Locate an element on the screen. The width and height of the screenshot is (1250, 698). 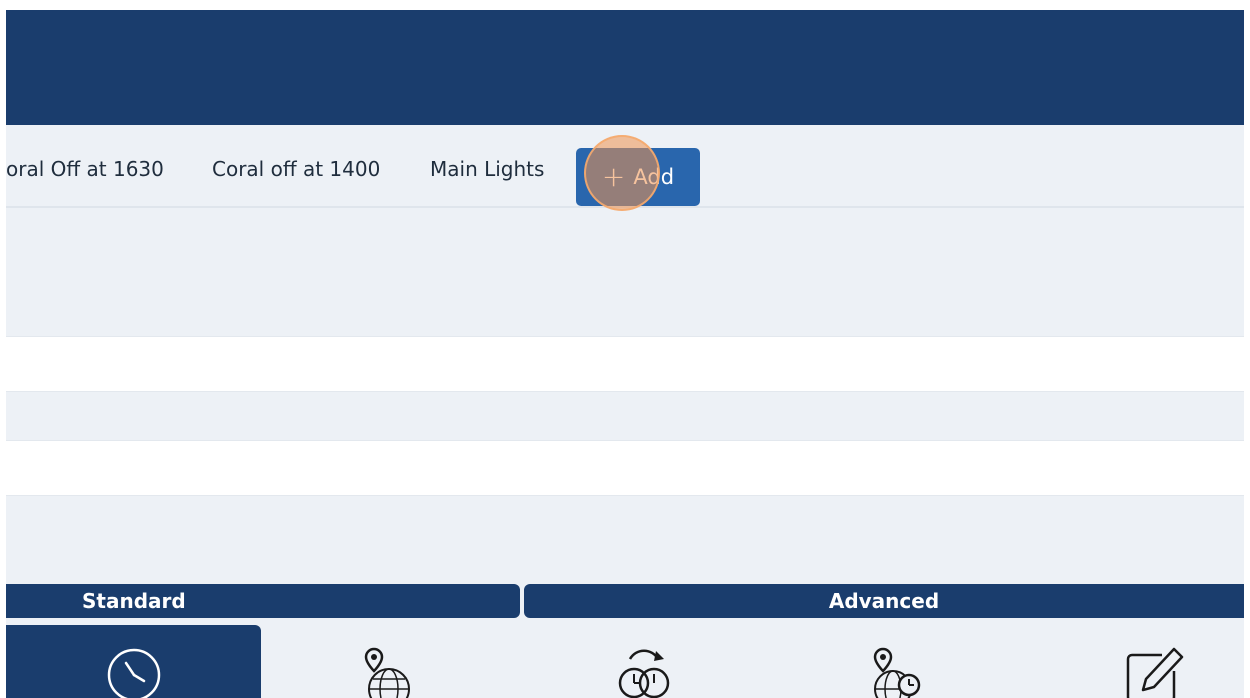
tab-divider is located at coordinates (625, 207).